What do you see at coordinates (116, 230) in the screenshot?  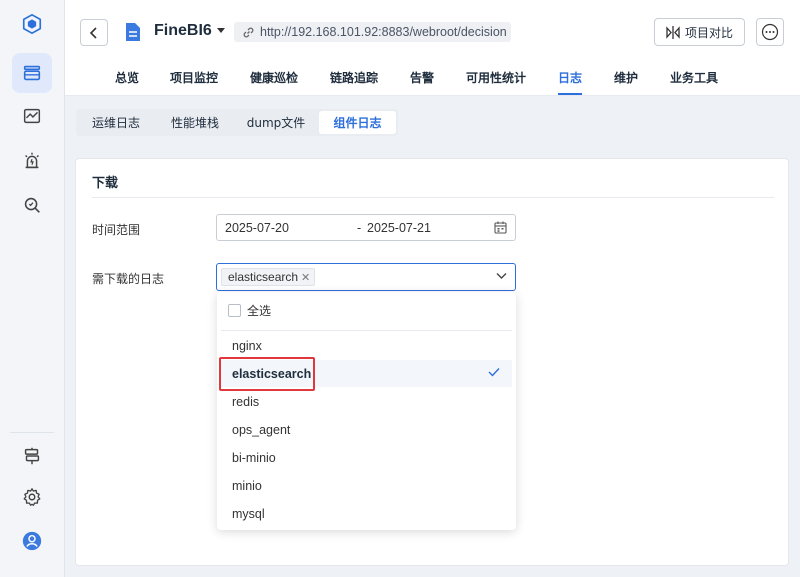 I see `time-range-label: 时间范围` at bounding box center [116, 230].